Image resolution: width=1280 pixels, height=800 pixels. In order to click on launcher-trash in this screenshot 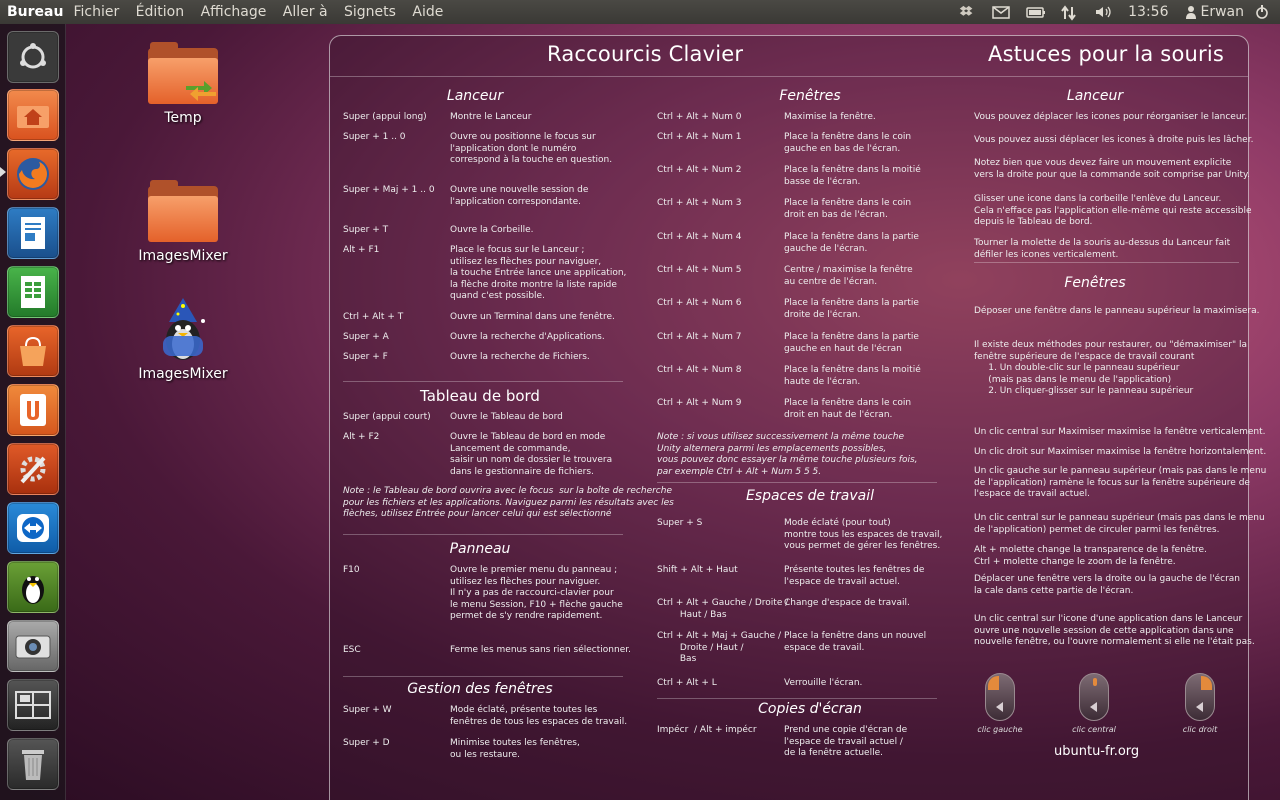, I will do `click(33, 764)`.